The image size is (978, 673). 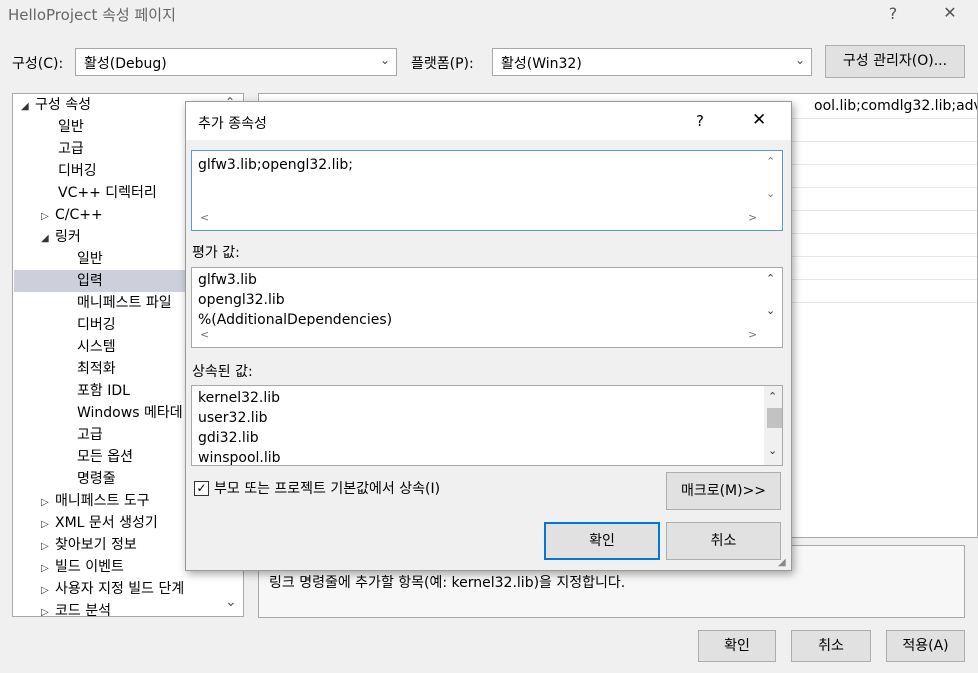 What do you see at coordinates (774, 418) in the screenshot?
I see `scrollbar-thumb` at bounding box center [774, 418].